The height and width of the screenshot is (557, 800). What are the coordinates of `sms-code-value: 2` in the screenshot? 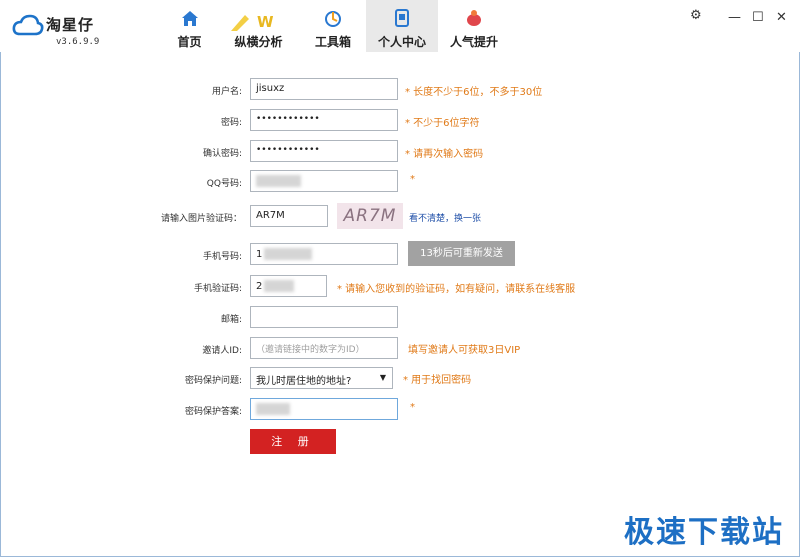 It's located at (259, 286).